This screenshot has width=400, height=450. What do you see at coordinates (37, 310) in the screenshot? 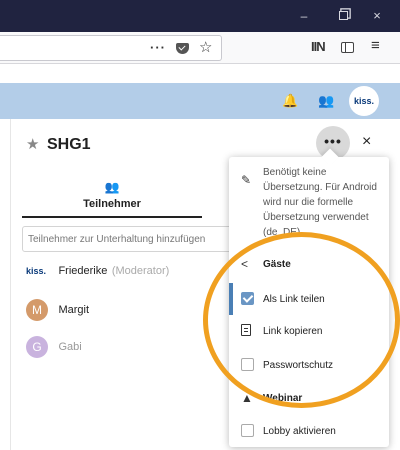
I see `avatar: M` at bounding box center [37, 310].